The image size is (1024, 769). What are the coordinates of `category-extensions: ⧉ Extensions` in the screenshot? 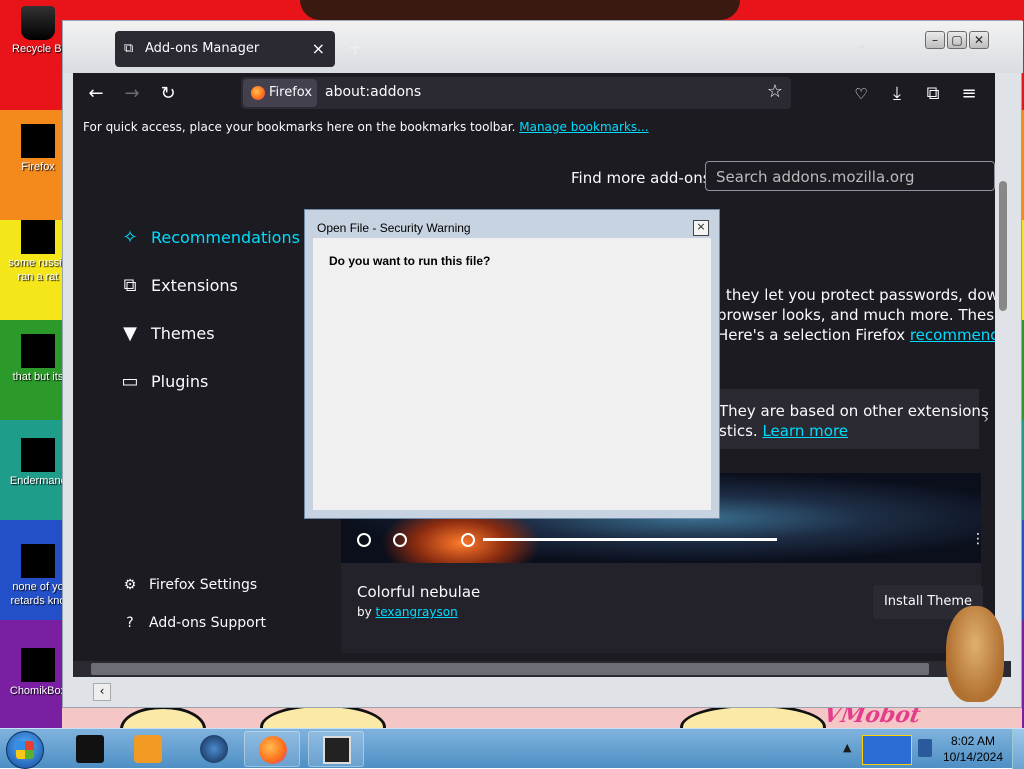 It's located at (178, 285).